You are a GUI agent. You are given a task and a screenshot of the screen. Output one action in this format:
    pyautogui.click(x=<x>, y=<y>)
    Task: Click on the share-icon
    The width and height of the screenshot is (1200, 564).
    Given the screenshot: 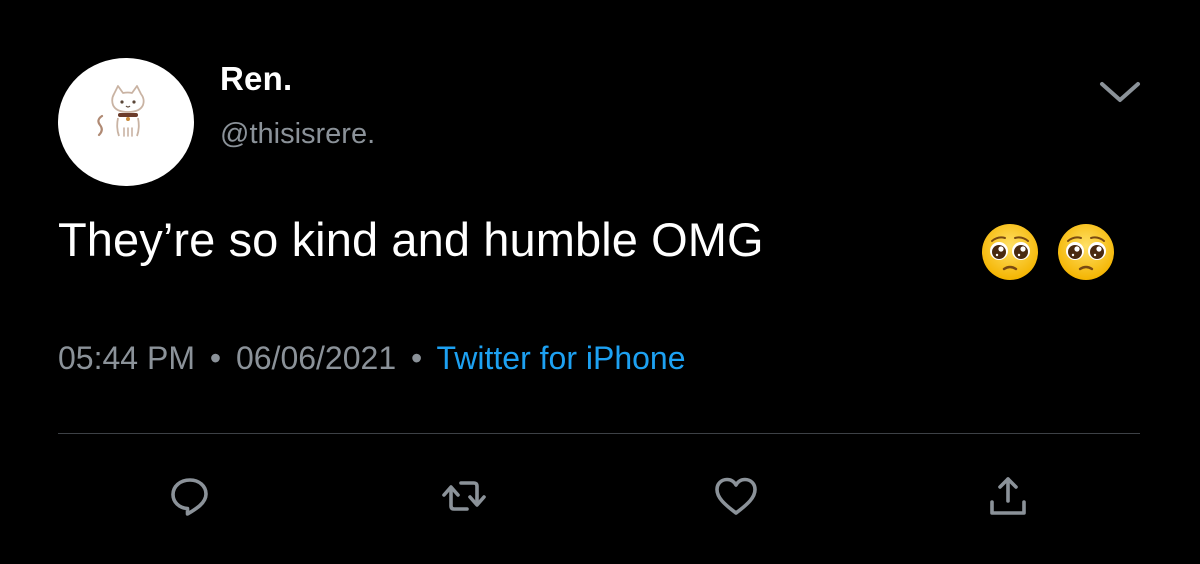 What is the action you would take?
    pyautogui.click(x=1008, y=496)
    